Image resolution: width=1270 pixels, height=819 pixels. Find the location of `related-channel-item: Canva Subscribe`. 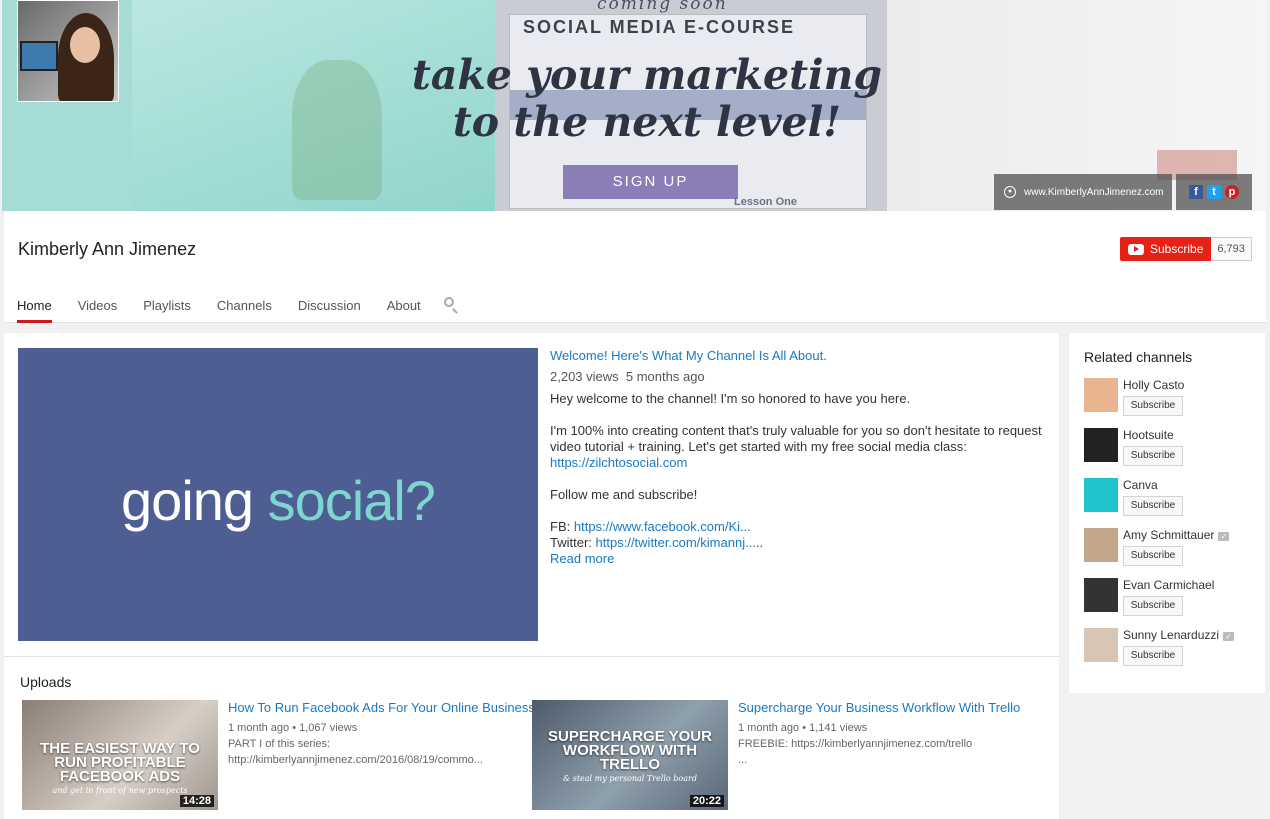

related-channel-item: Canva Subscribe is located at coordinates (1171, 498).